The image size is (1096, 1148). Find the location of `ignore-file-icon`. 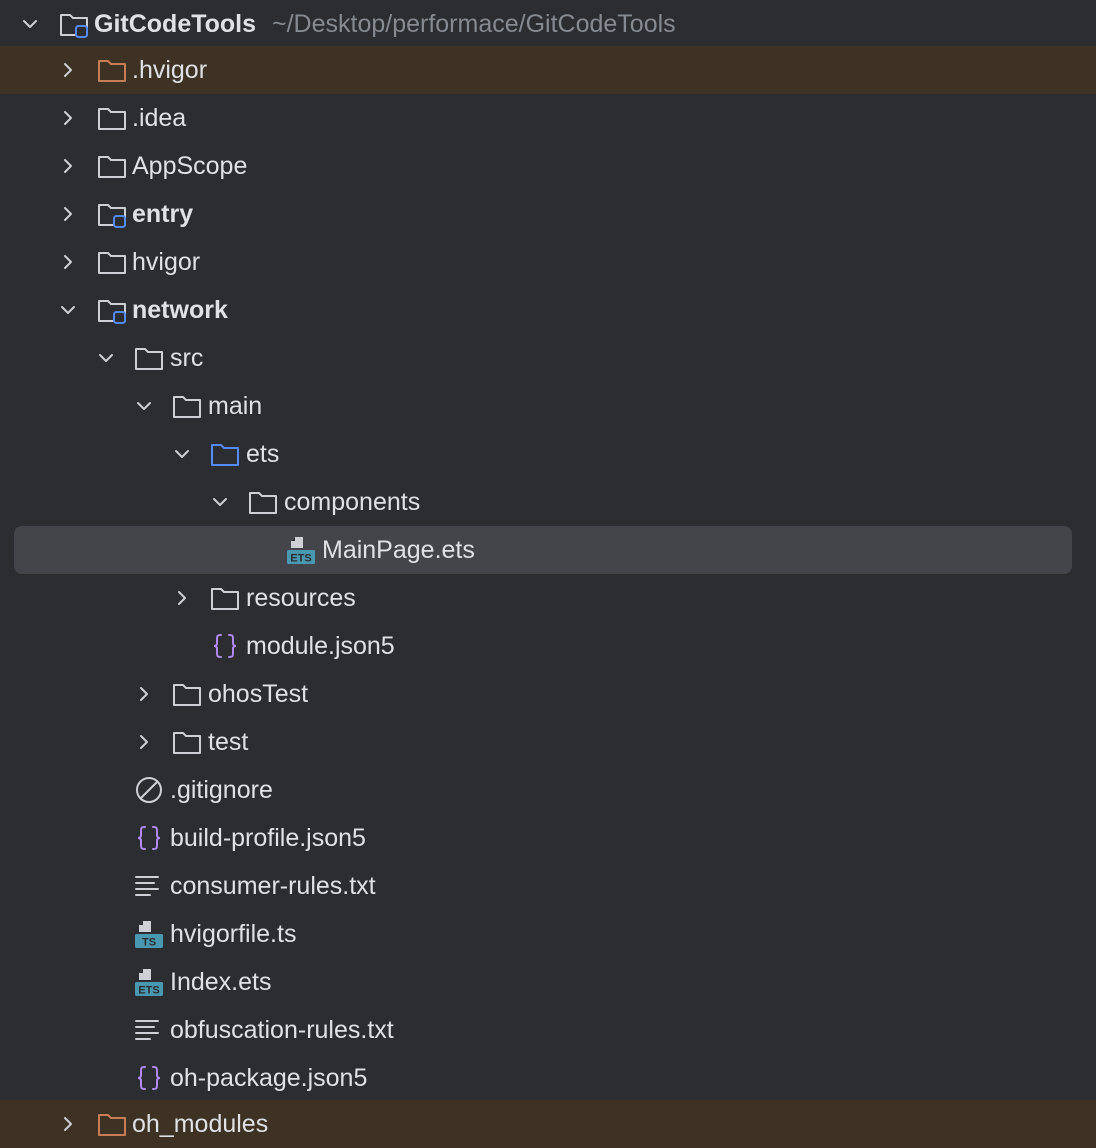

ignore-file-icon is located at coordinates (149, 790).